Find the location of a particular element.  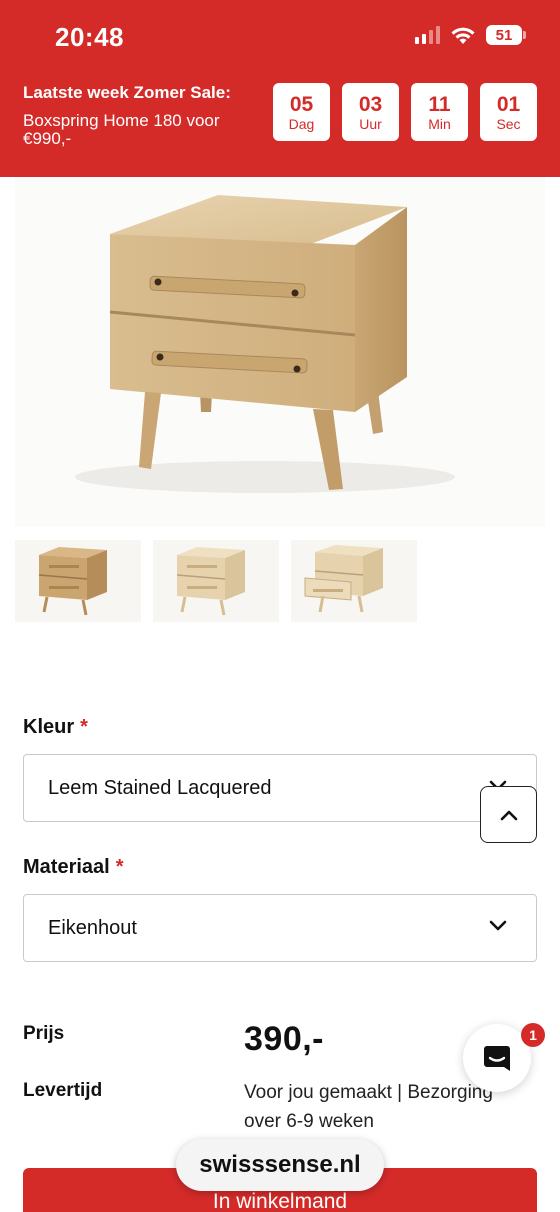

product-thumbnails is located at coordinates (216, 581).